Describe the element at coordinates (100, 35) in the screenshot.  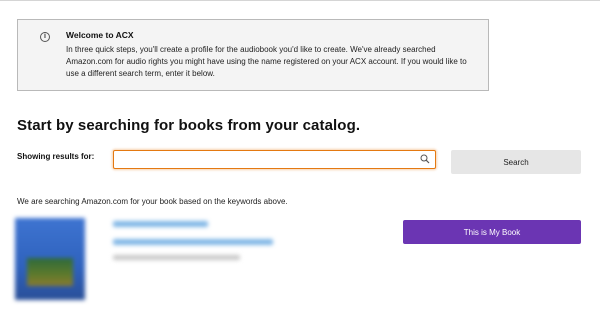
I see `notice-title: Welcome to ACX` at that location.